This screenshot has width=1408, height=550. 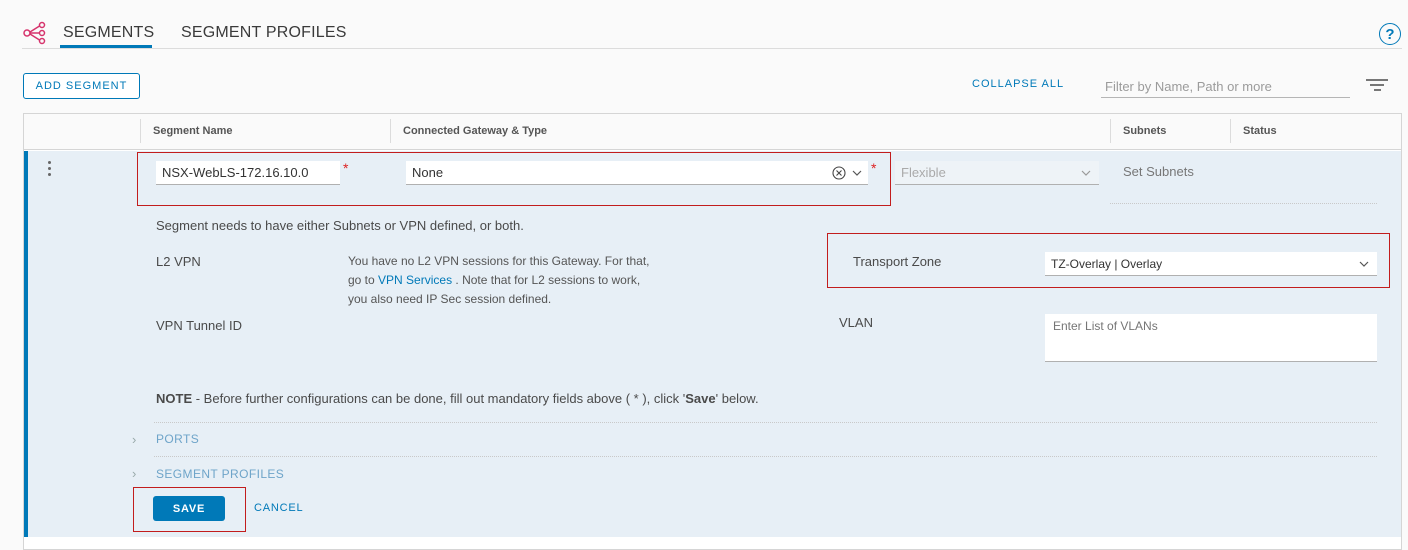 I want to click on row-actions-icon, so click(x=50, y=170).